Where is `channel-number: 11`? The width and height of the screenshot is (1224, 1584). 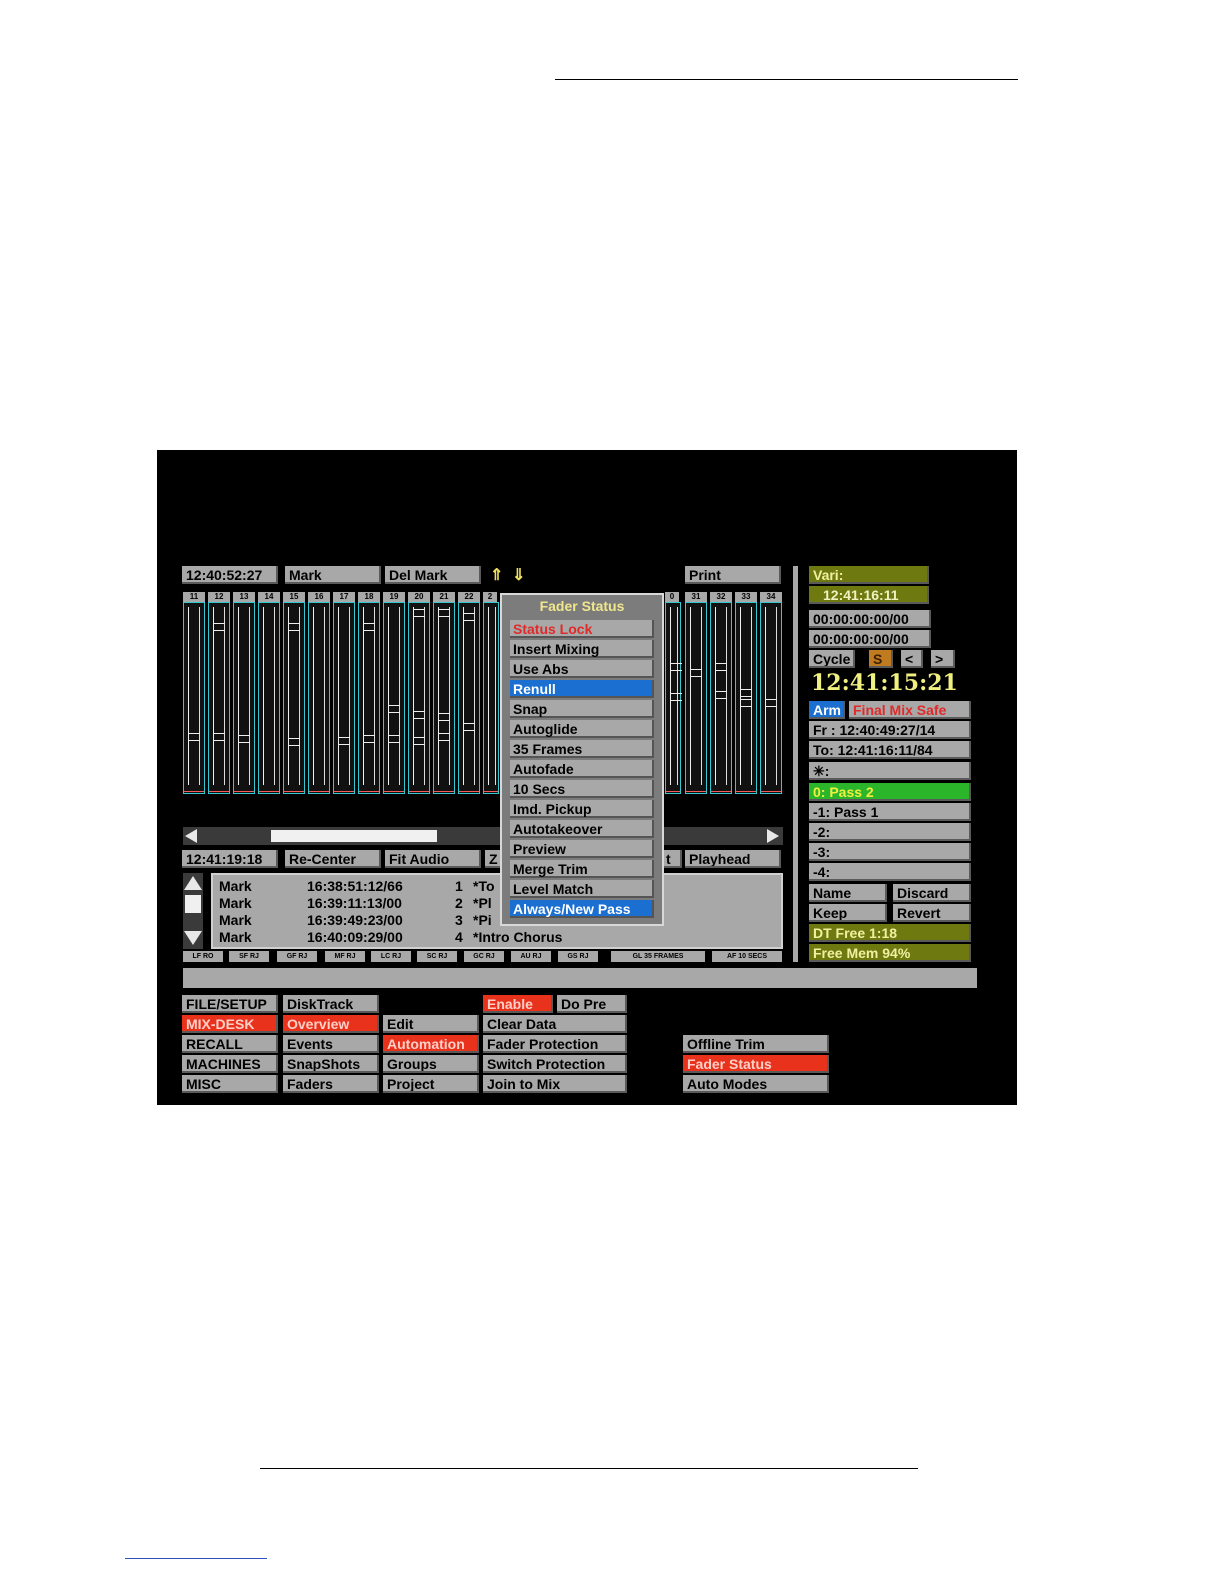 channel-number: 11 is located at coordinates (194, 597).